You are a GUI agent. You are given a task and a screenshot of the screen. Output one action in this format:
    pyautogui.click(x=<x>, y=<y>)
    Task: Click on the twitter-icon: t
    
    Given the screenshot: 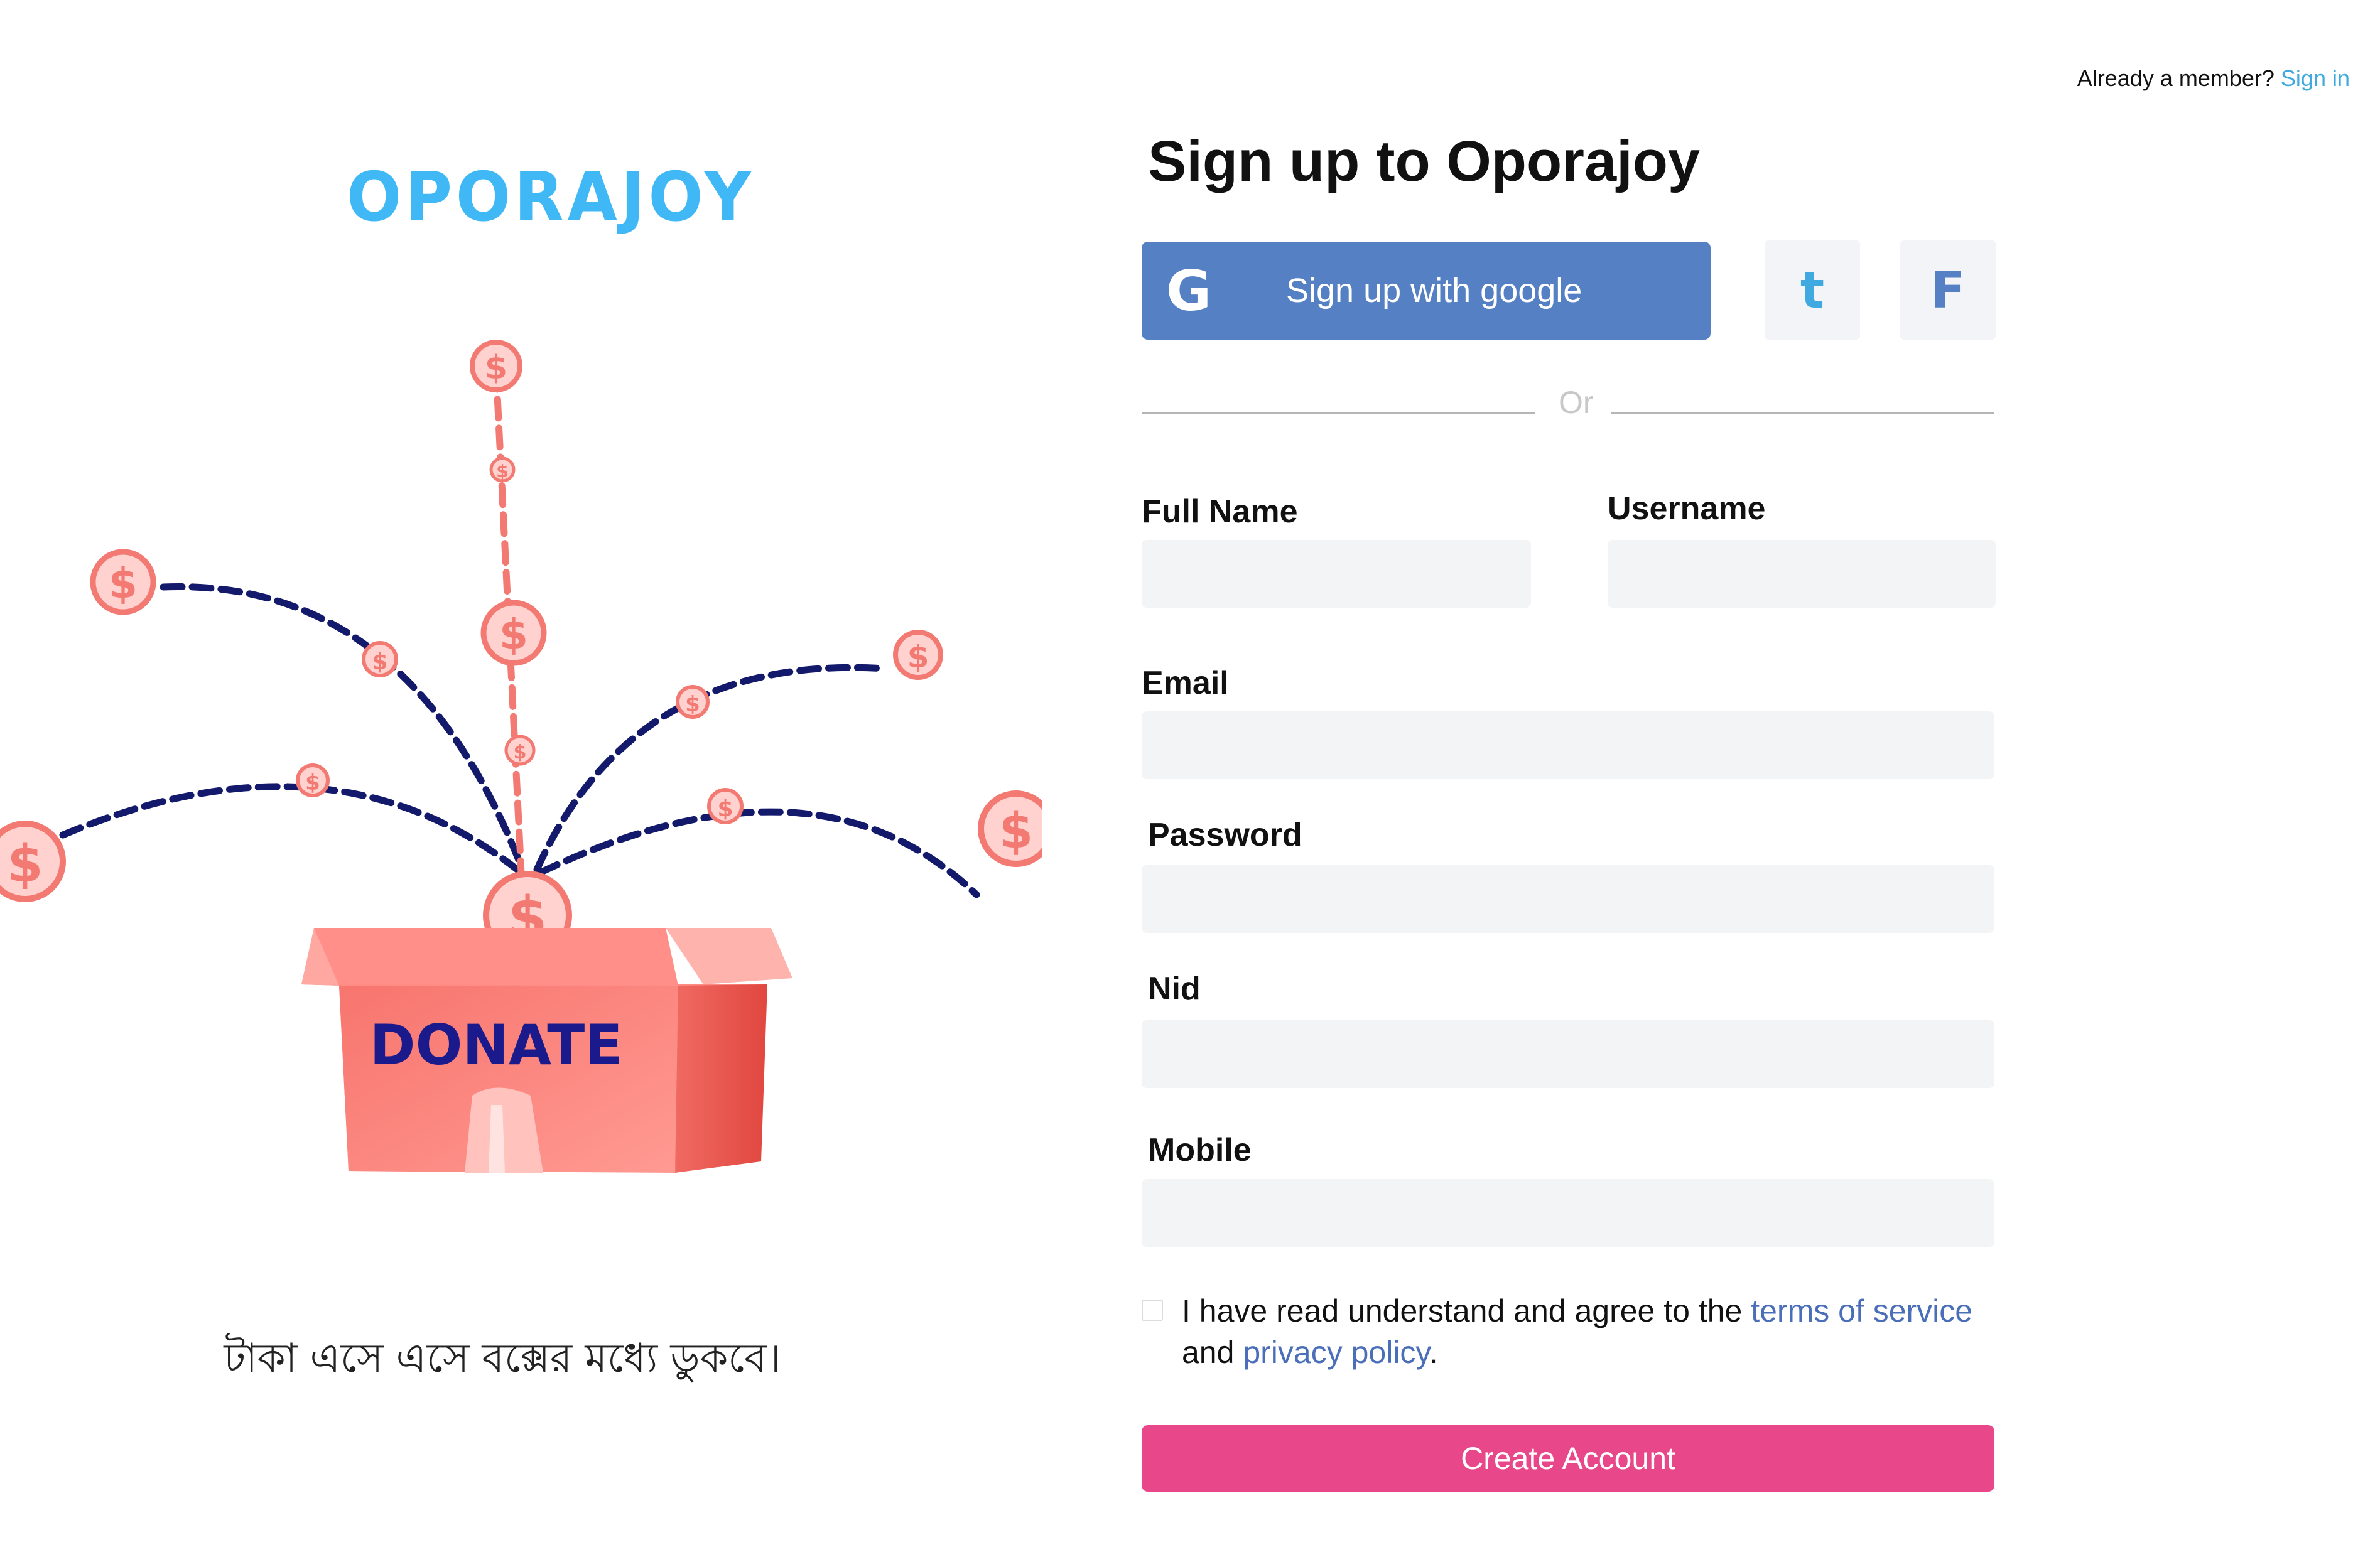 What is the action you would take?
    pyautogui.click(x=1812, y=290)
    